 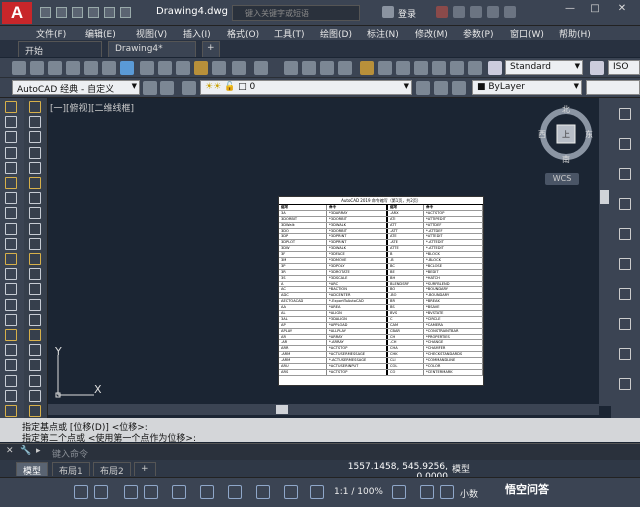 I want to click on dim-baseline-icon, so click(x=625, y=324).